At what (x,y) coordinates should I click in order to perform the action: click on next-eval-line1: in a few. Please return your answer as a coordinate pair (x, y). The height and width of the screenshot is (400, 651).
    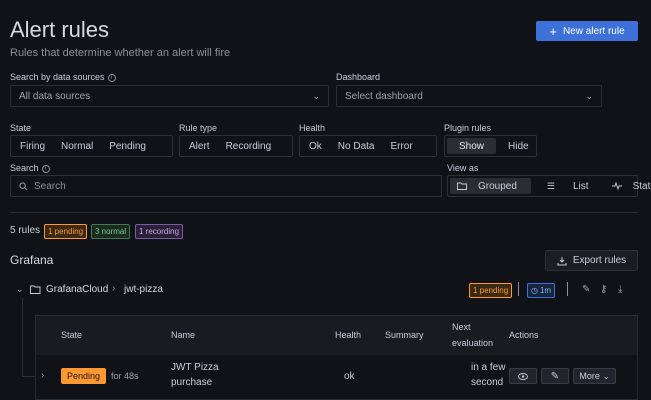
    Looking at the image, I should click on (488, 367).